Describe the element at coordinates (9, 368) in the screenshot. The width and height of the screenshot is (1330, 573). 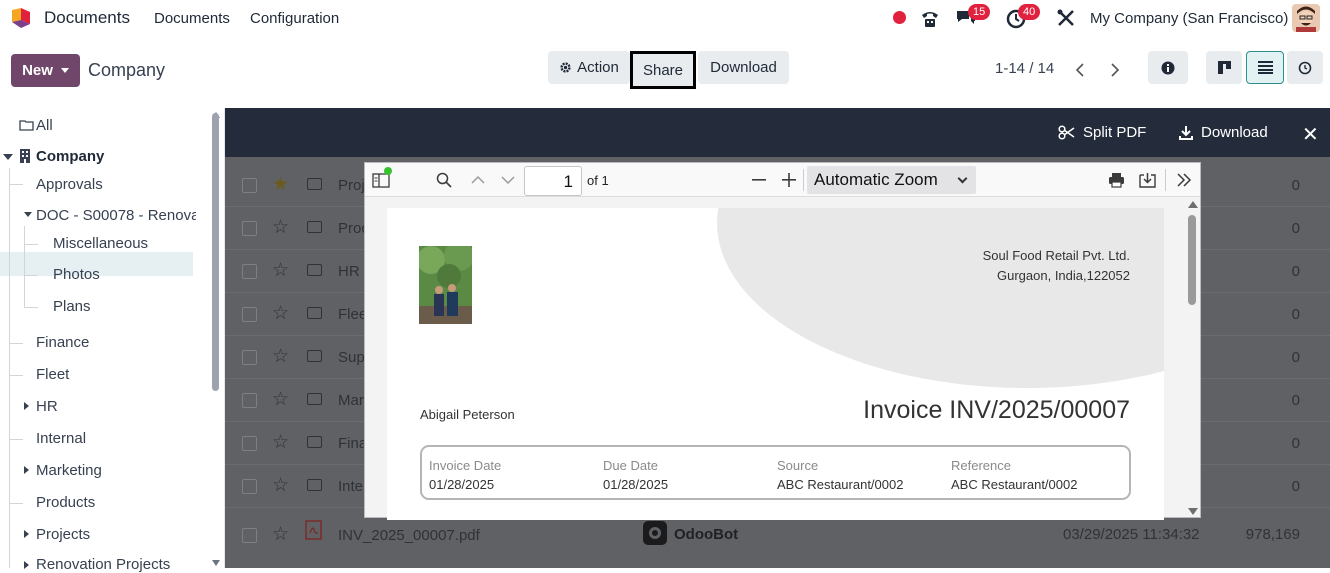
I see `tree-line` at that location.